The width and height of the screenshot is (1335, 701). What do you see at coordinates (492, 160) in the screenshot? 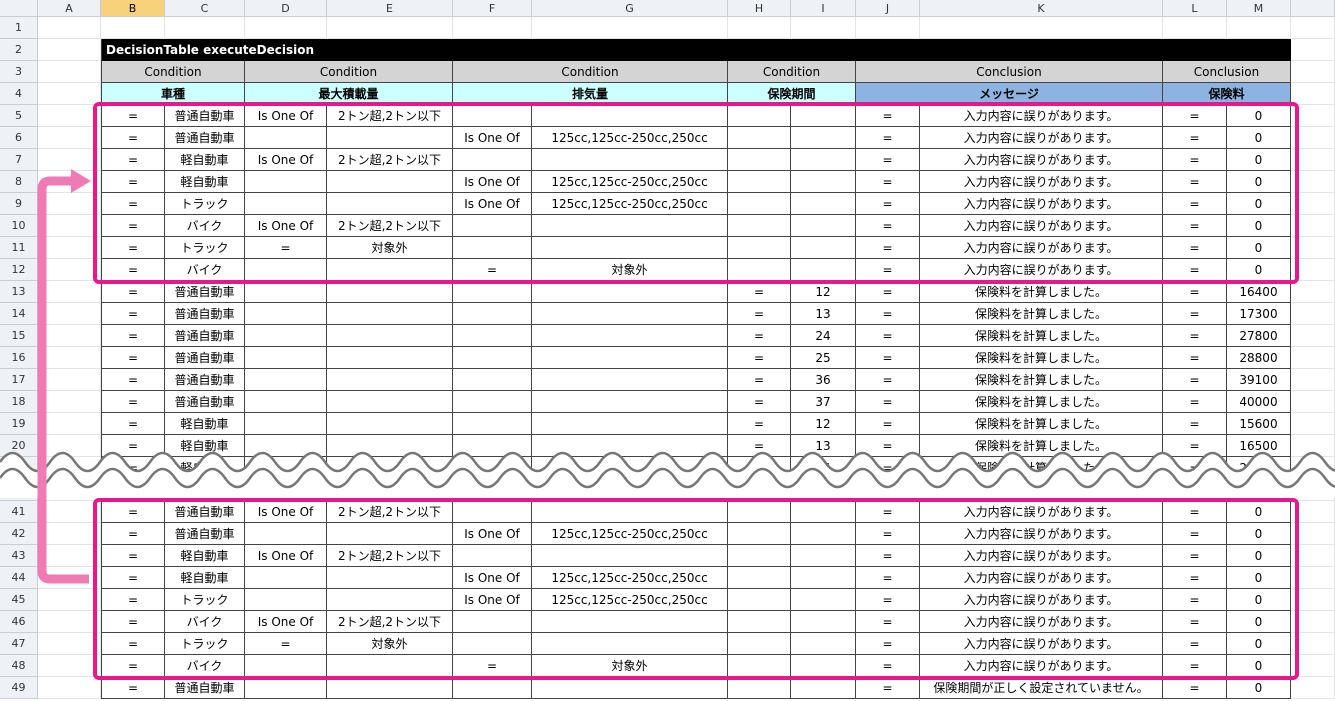
I see `table-cell-f7` at bounding box center [492, 160].